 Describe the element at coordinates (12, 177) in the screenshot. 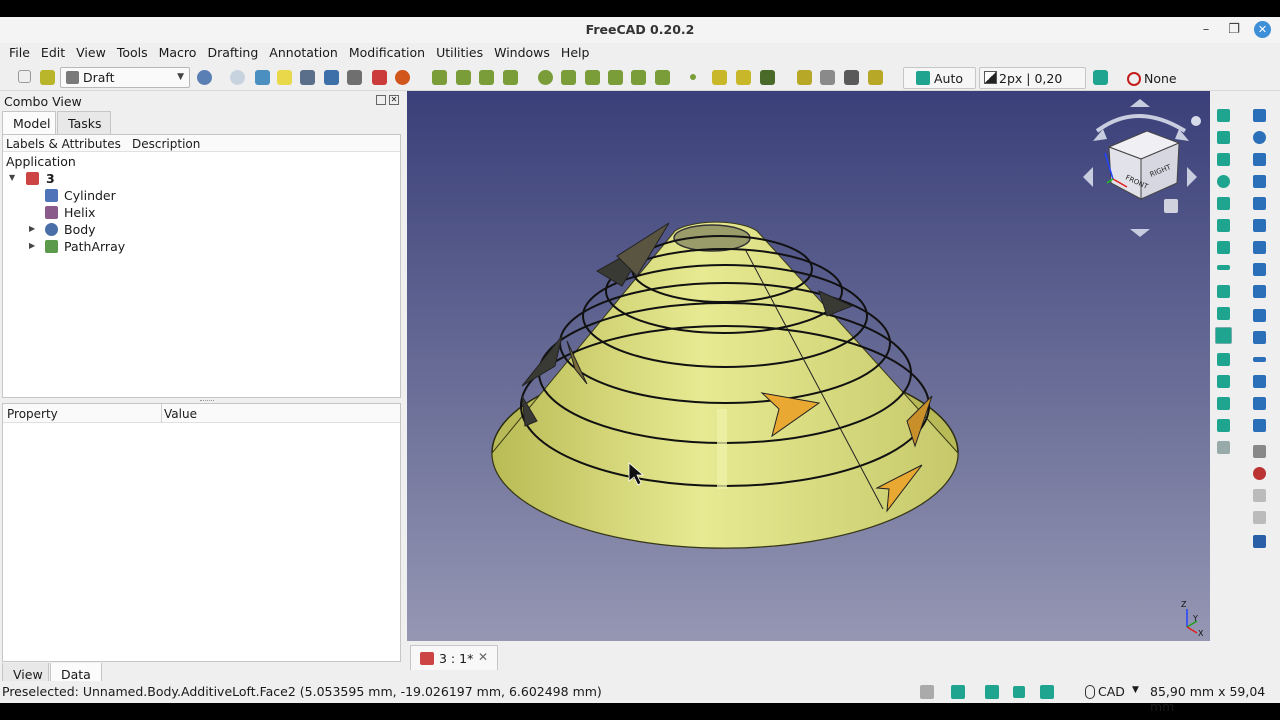

I see `expand-arrow-icon: ▼` at that location.